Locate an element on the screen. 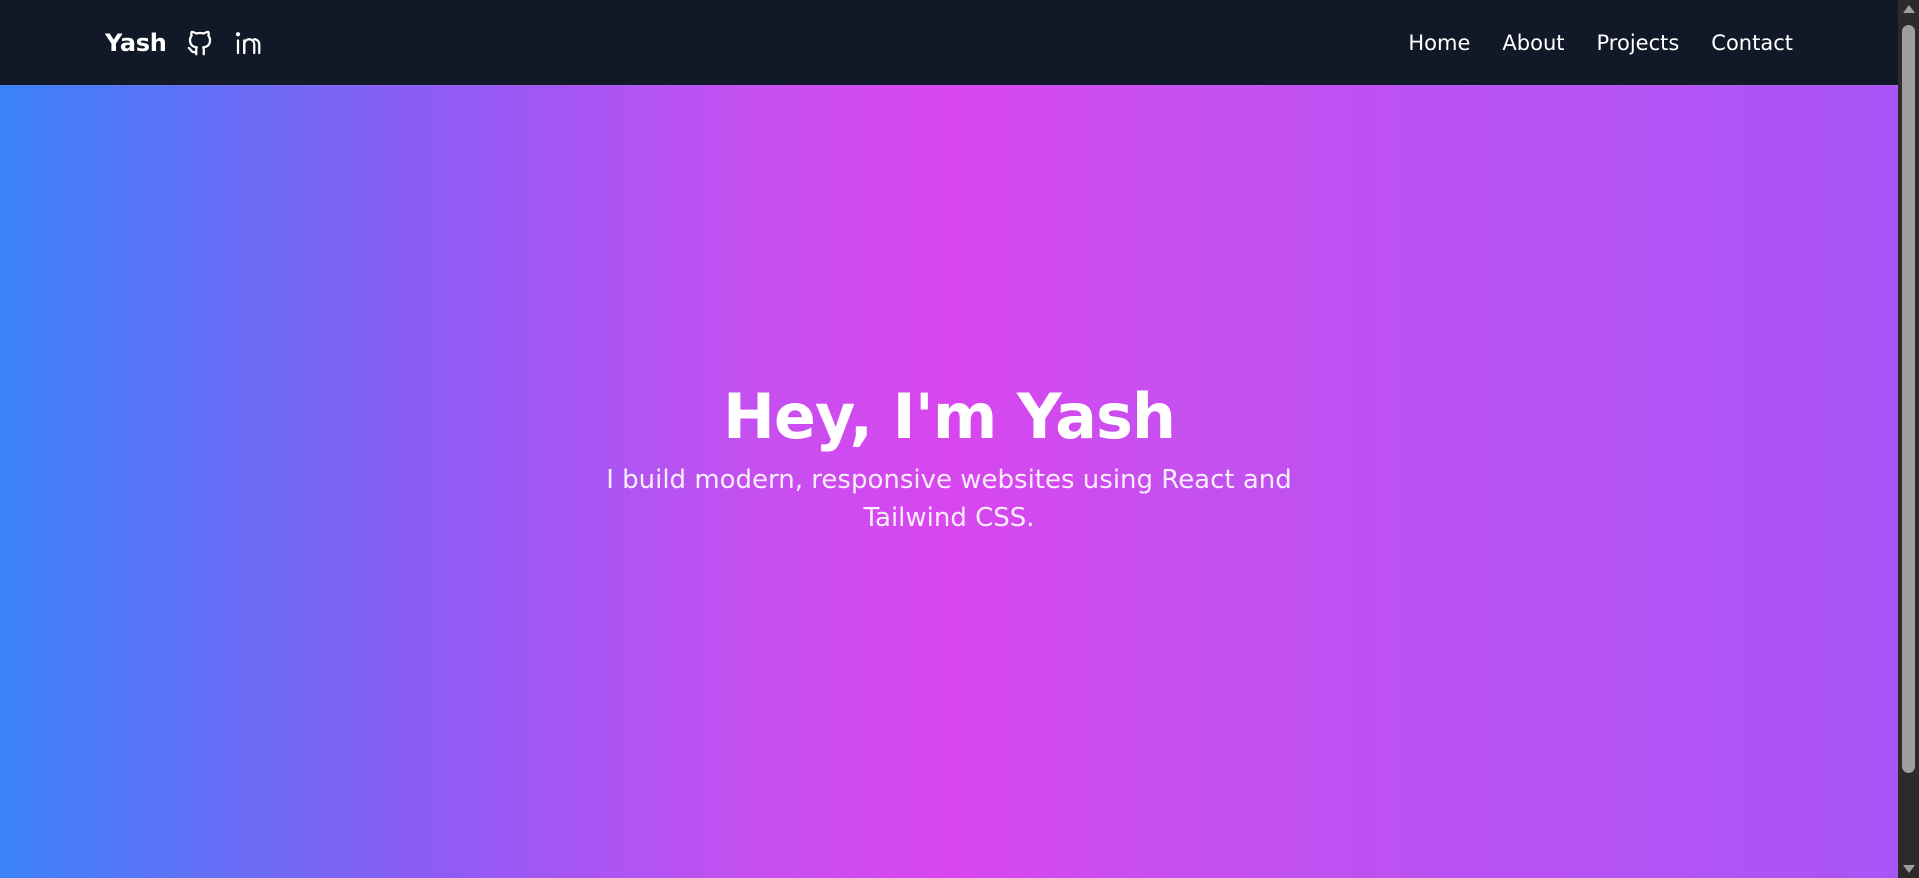 The image size is (1919, 878). brand-link: Yash is located at coordinates (136, 43).